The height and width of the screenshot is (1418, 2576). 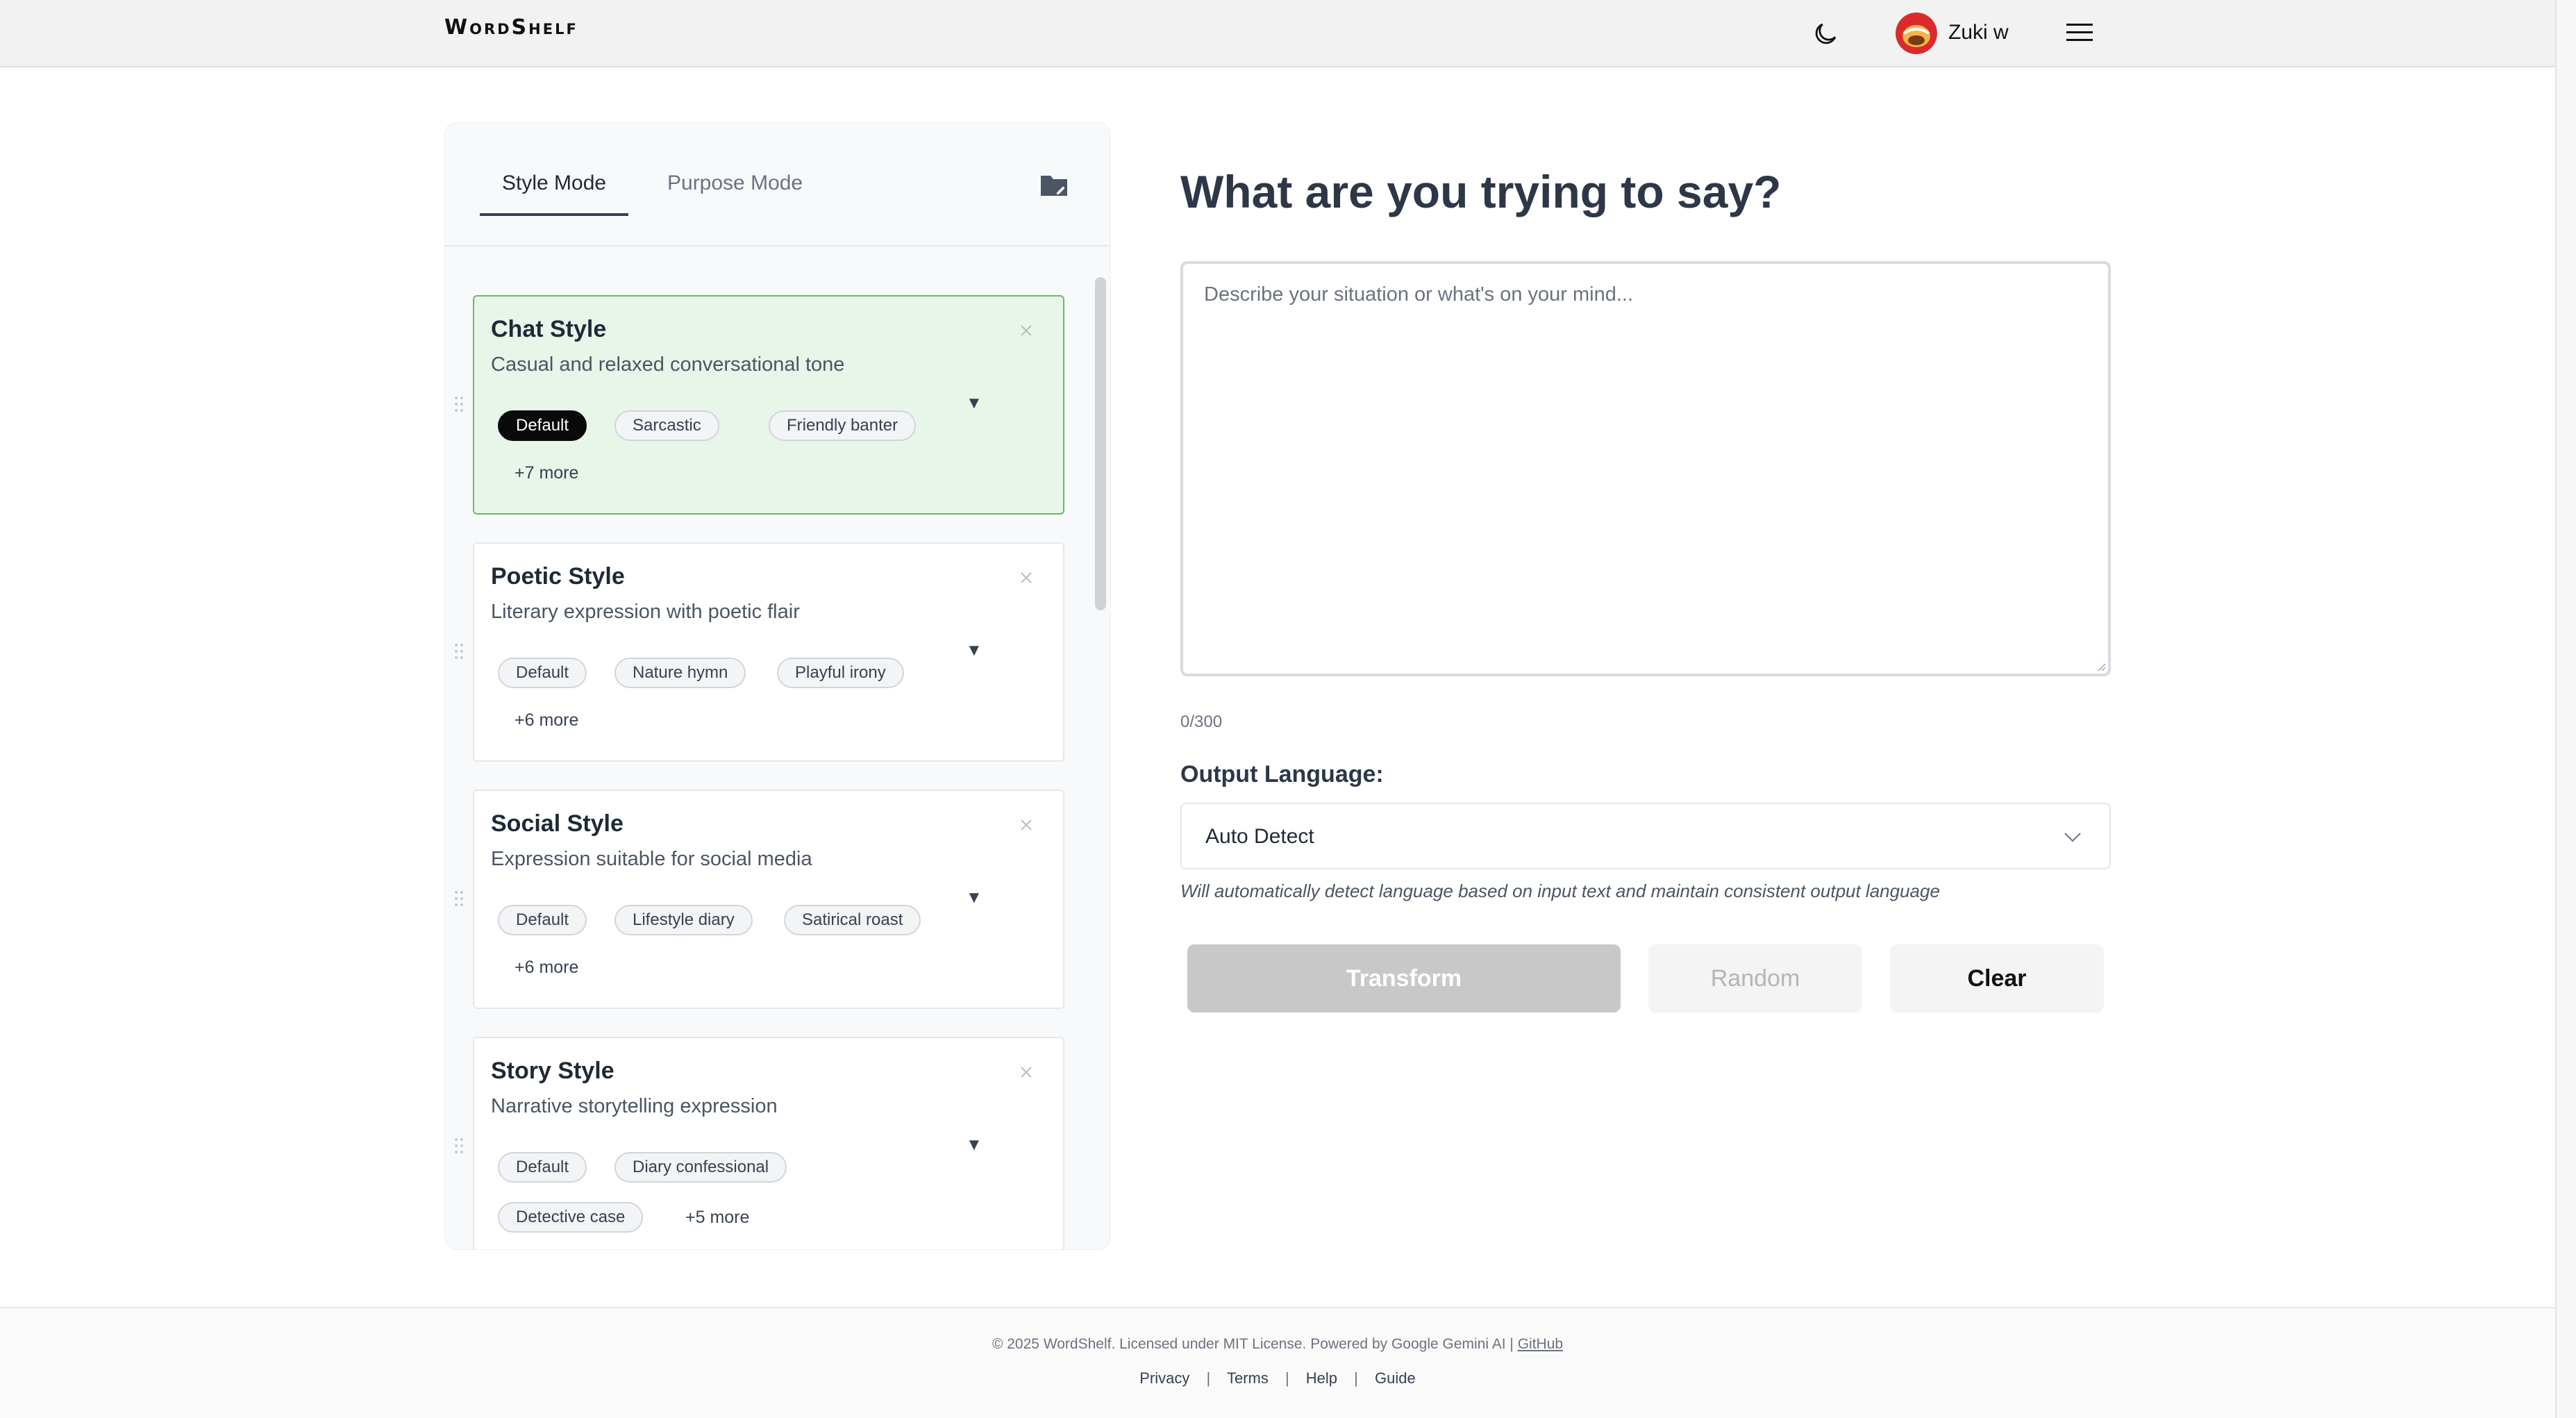 I want to click on clear-button: Clear, so click(x=1997, y=978).